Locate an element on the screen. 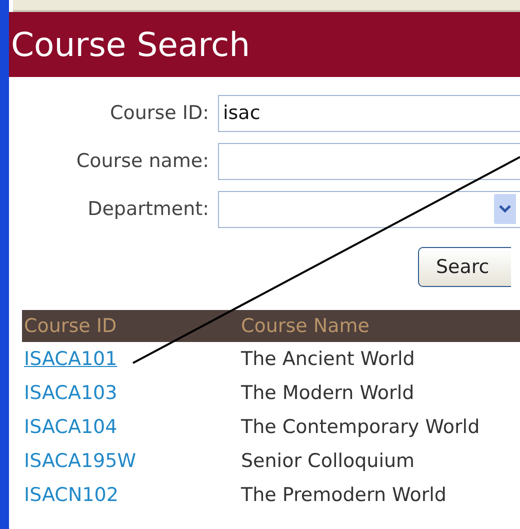  course-id-link: ISACN102 is located at coordinates (71, 495).